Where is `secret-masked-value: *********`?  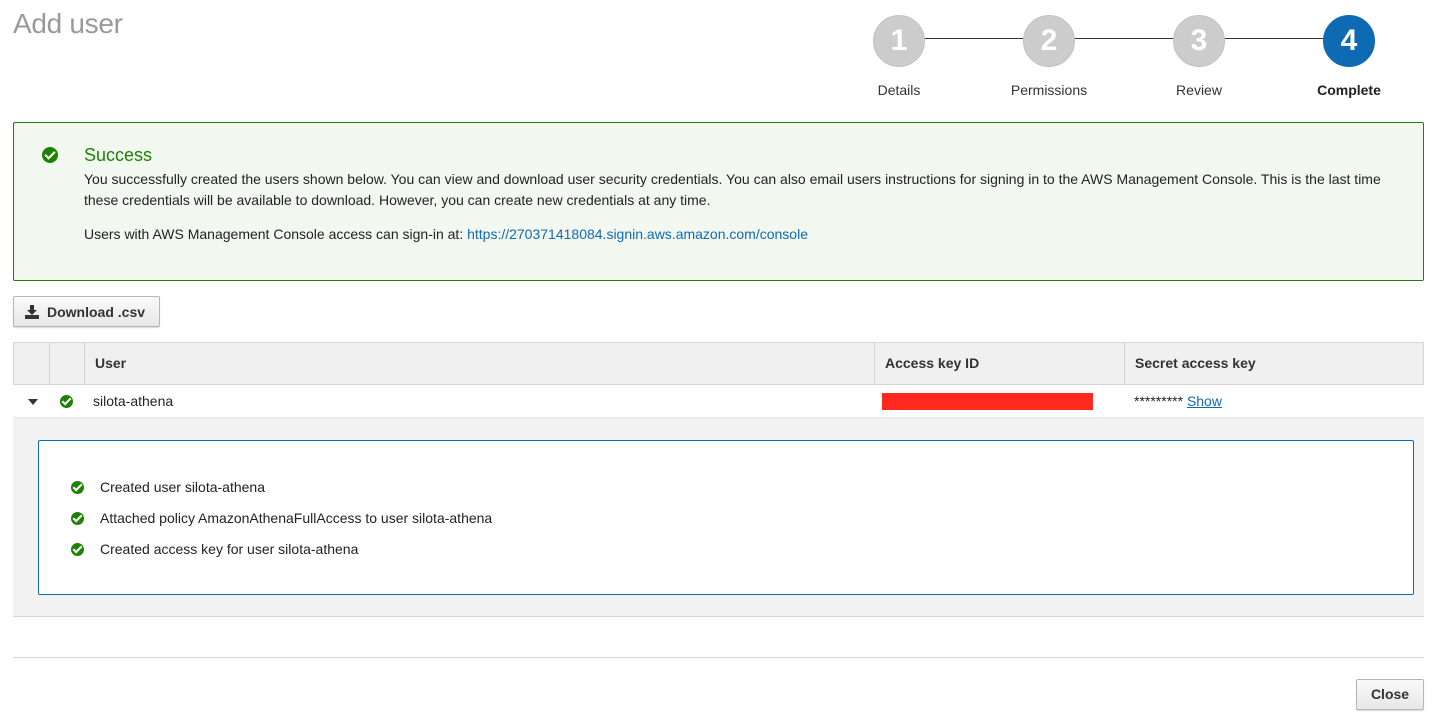 secret-masked-value: ********* is located at coordinates (1159, 401).